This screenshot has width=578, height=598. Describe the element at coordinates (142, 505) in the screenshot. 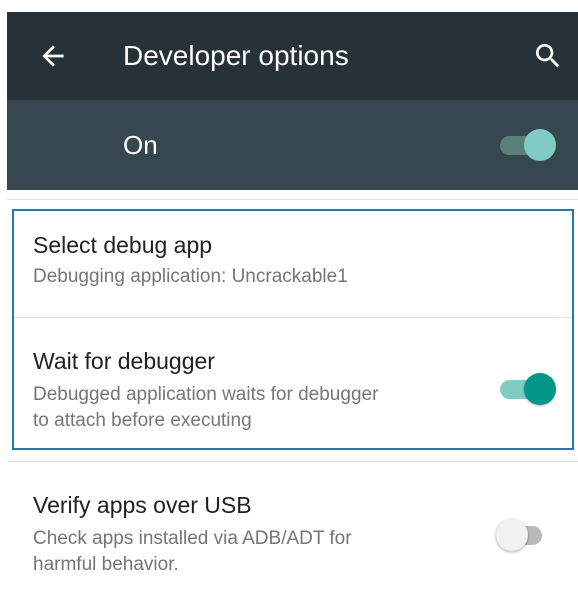

I see `pref-title: Verify apps over USB` at that location.